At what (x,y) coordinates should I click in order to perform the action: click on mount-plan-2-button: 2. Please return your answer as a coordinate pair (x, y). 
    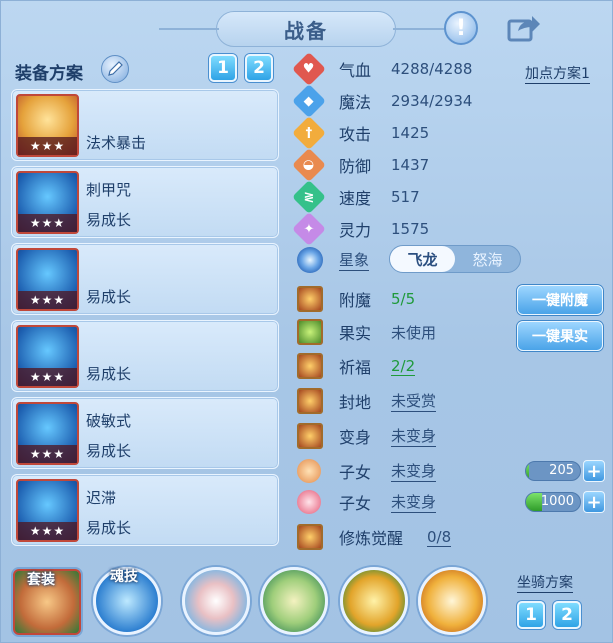
    Looking at the image, I should click on (567, 615).